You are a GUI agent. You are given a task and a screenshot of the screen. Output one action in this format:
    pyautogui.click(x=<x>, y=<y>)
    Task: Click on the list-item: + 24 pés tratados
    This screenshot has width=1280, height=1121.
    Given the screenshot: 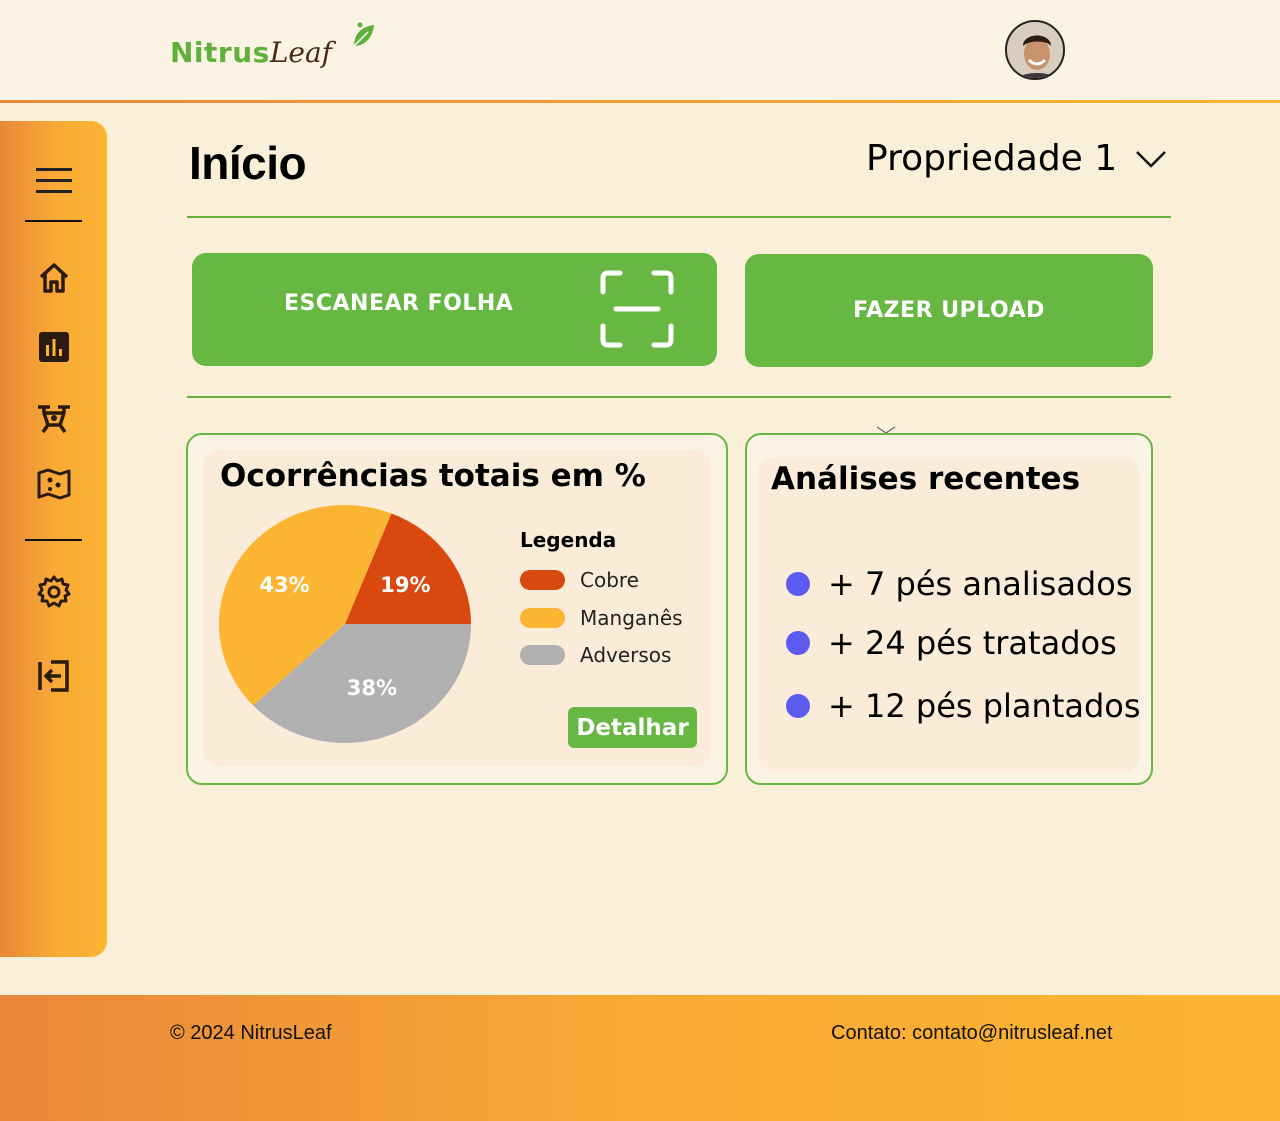 What is the action you would take?
    pyautogui.click(x=951, y=643)
    